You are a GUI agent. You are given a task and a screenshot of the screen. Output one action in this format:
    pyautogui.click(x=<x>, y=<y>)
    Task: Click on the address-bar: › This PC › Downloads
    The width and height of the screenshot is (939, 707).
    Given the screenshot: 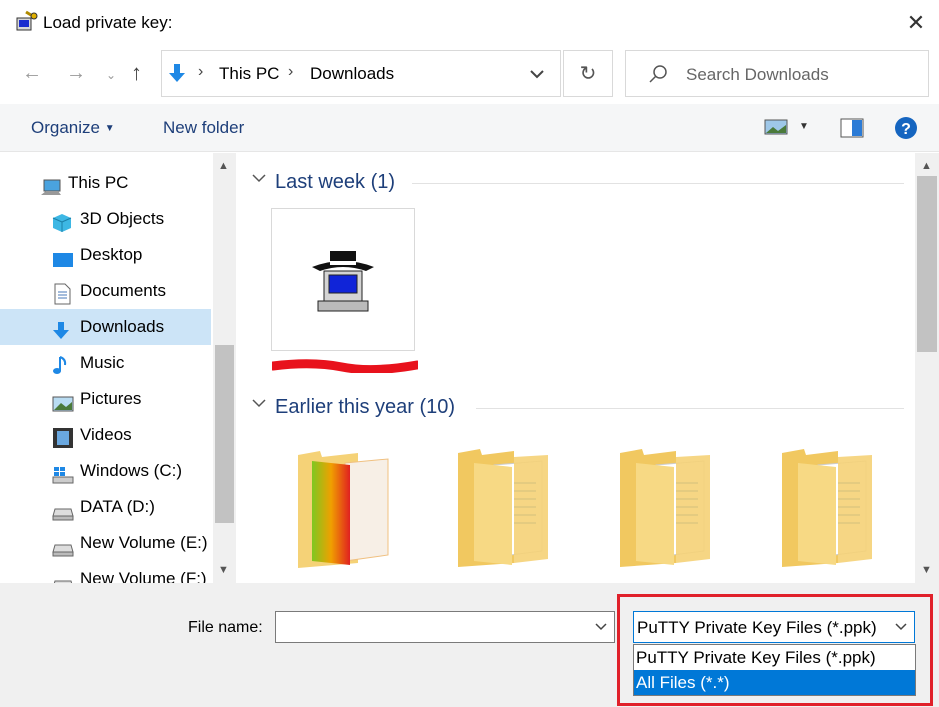 What is the action you would take?
    pyautogui.click(x=361, y=73)
    